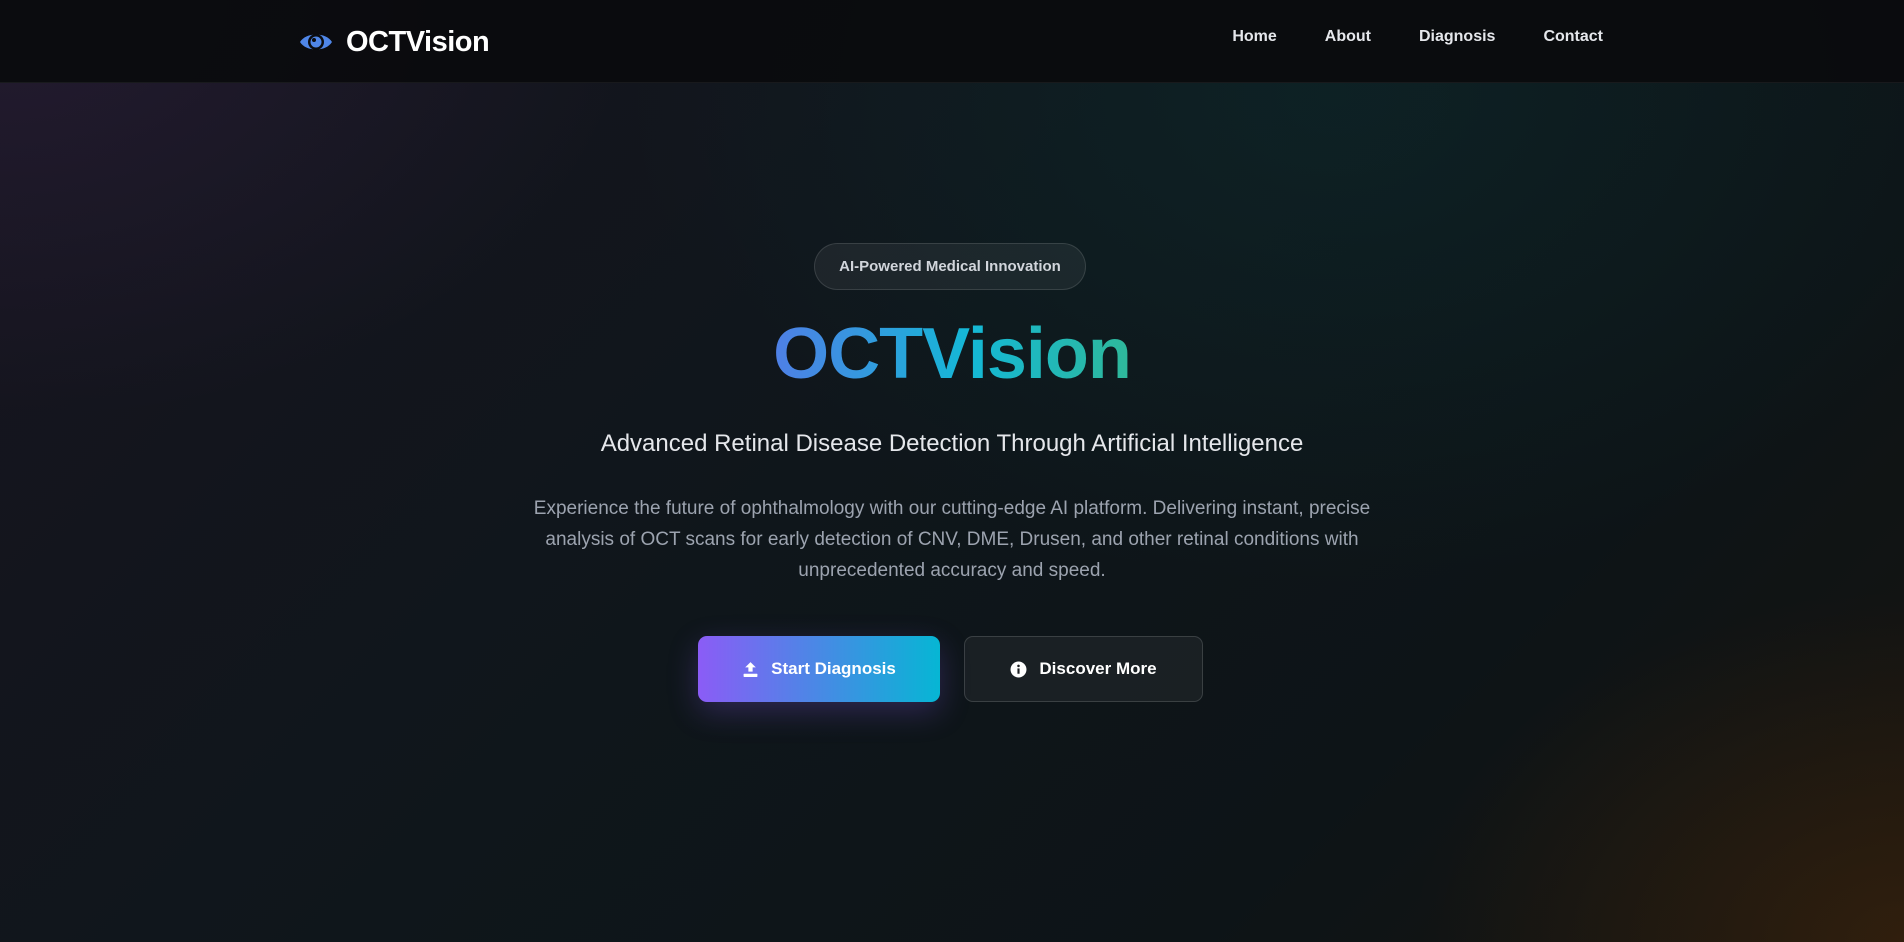 The image size is (1904, 942). Describe the element at coordinates (1417, 37) in the screenshot. I see `main-nav: Home About Diagnosis Contact` at that location.